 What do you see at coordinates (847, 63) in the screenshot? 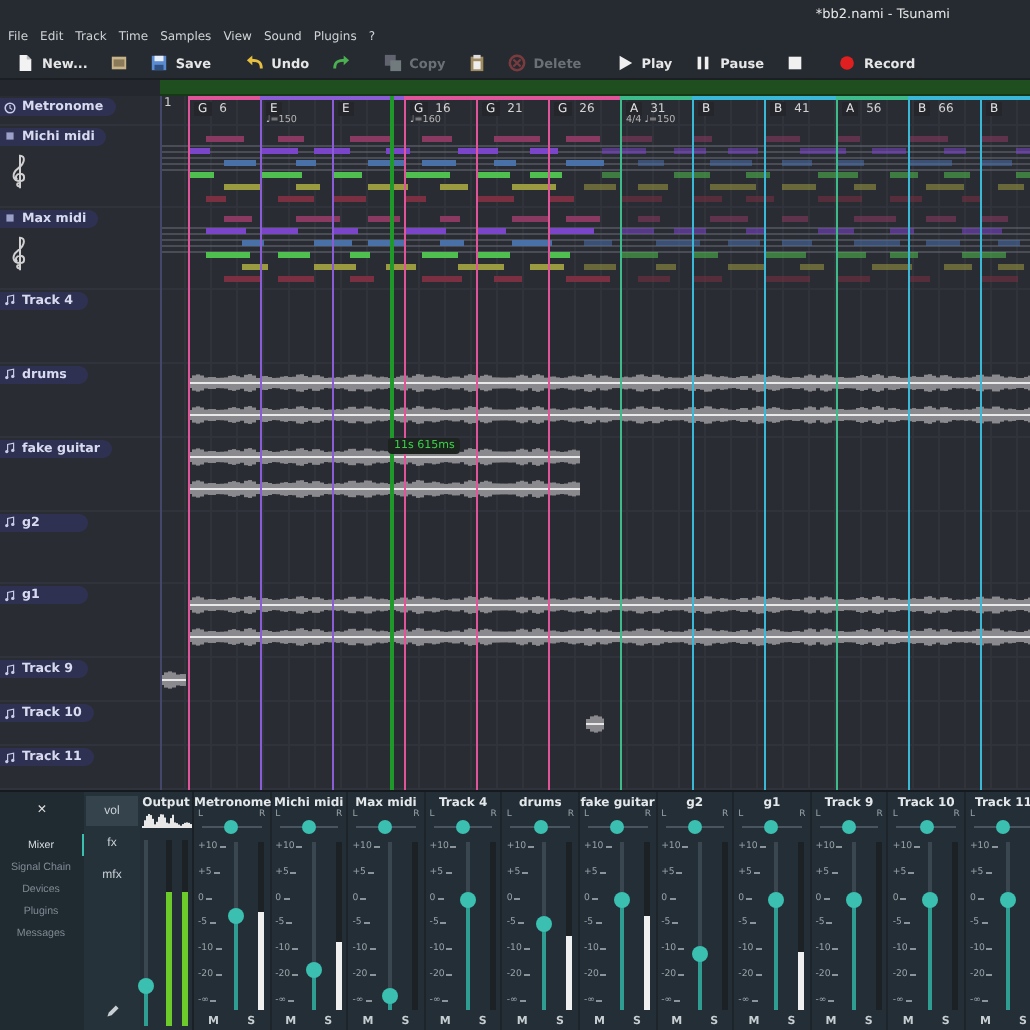
I see `record-icon` at bounding box center [847, 63].